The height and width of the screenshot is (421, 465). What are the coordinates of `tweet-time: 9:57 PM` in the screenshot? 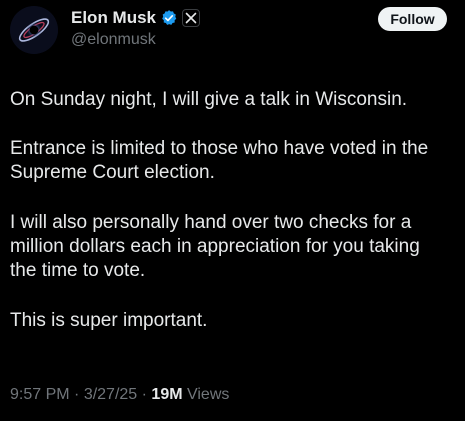 It's located at (40, 394).